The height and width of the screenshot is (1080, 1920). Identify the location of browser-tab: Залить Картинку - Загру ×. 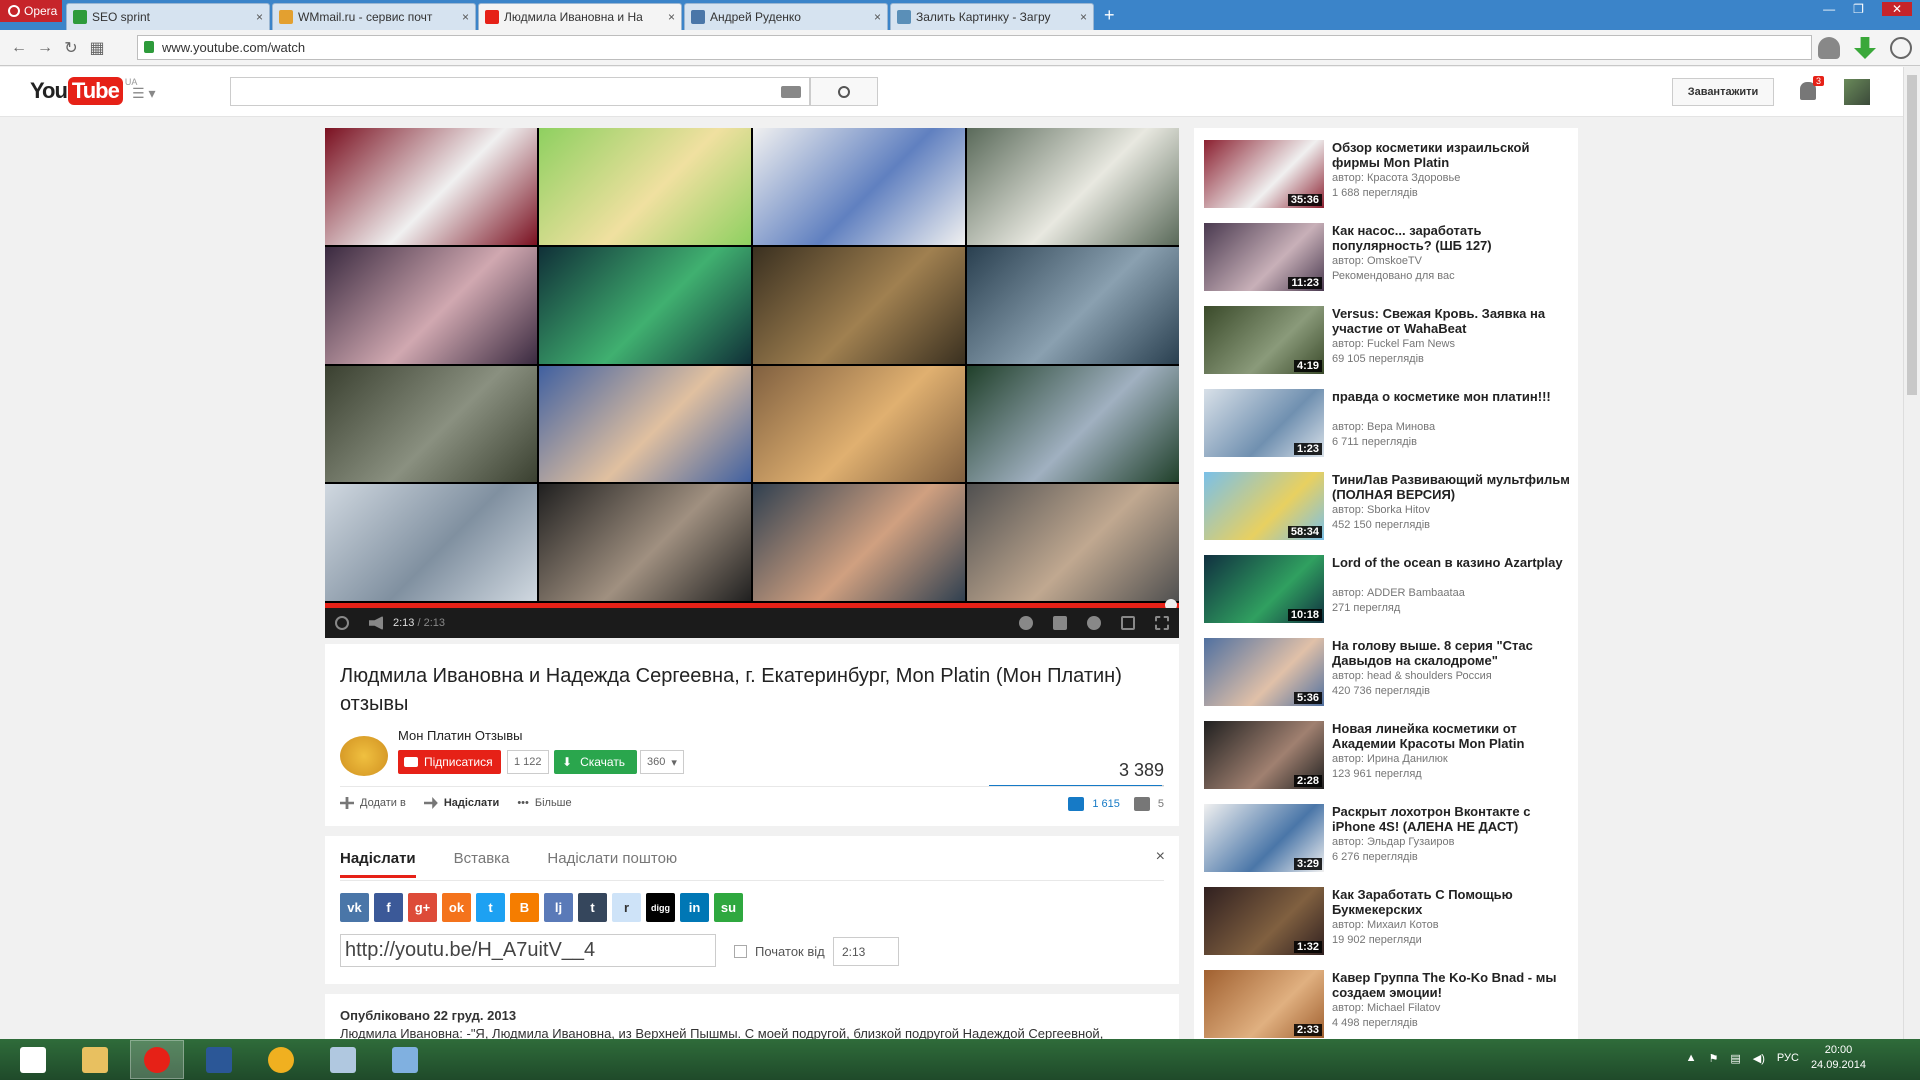
(992, 16).